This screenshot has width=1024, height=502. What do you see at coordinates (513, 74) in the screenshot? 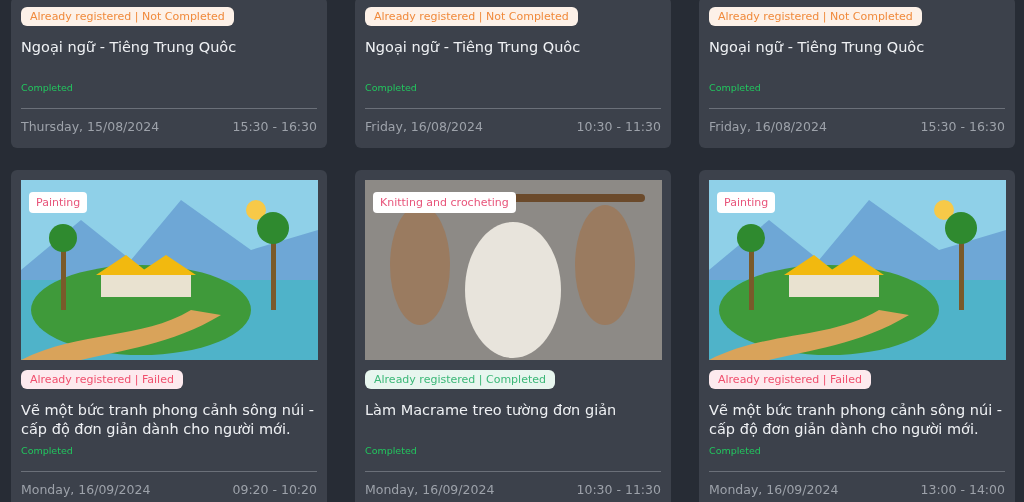
I see `course-card: Already registered | Not Completed Ngoại ngữ - Tiêng Trung Quôc Completed Friday, 16/08/2024 10:30 - 11:30` at bounding box center [513, 74].